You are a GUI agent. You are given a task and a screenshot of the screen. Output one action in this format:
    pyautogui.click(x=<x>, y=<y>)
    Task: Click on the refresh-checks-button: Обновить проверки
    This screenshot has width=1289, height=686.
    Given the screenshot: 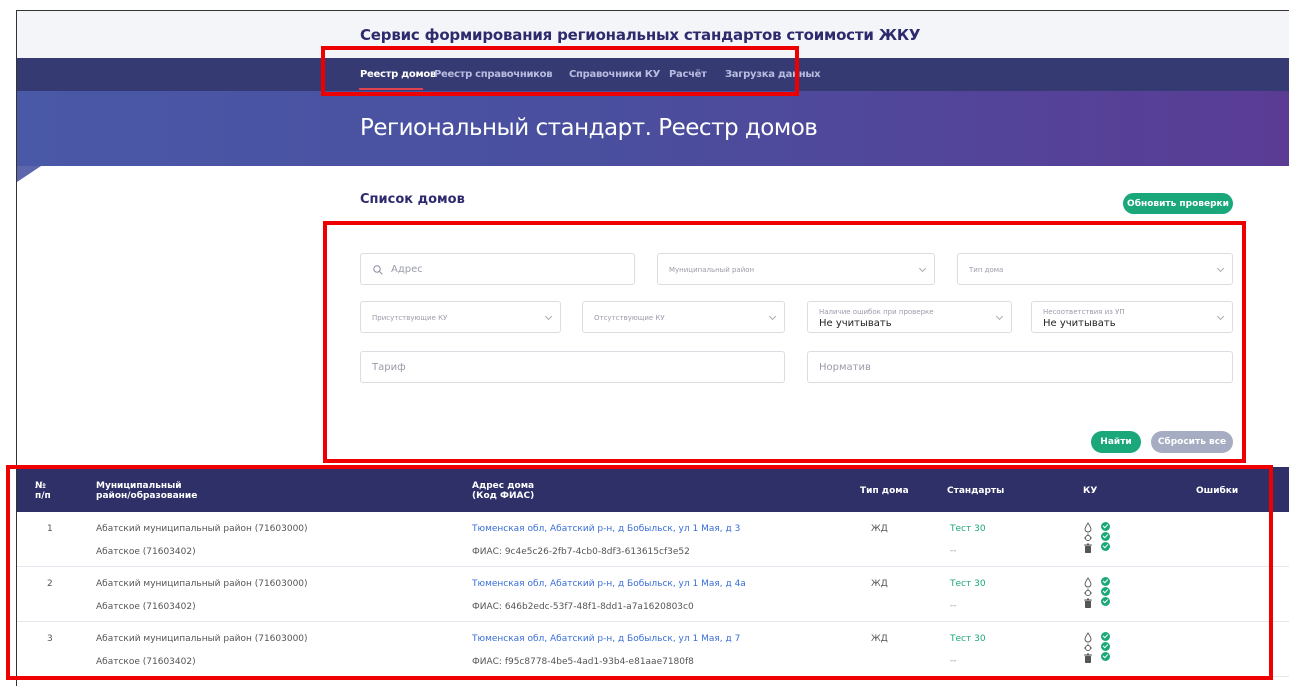 What is the action you would take?
    pyautogui.click(x=1178, y=203)
    